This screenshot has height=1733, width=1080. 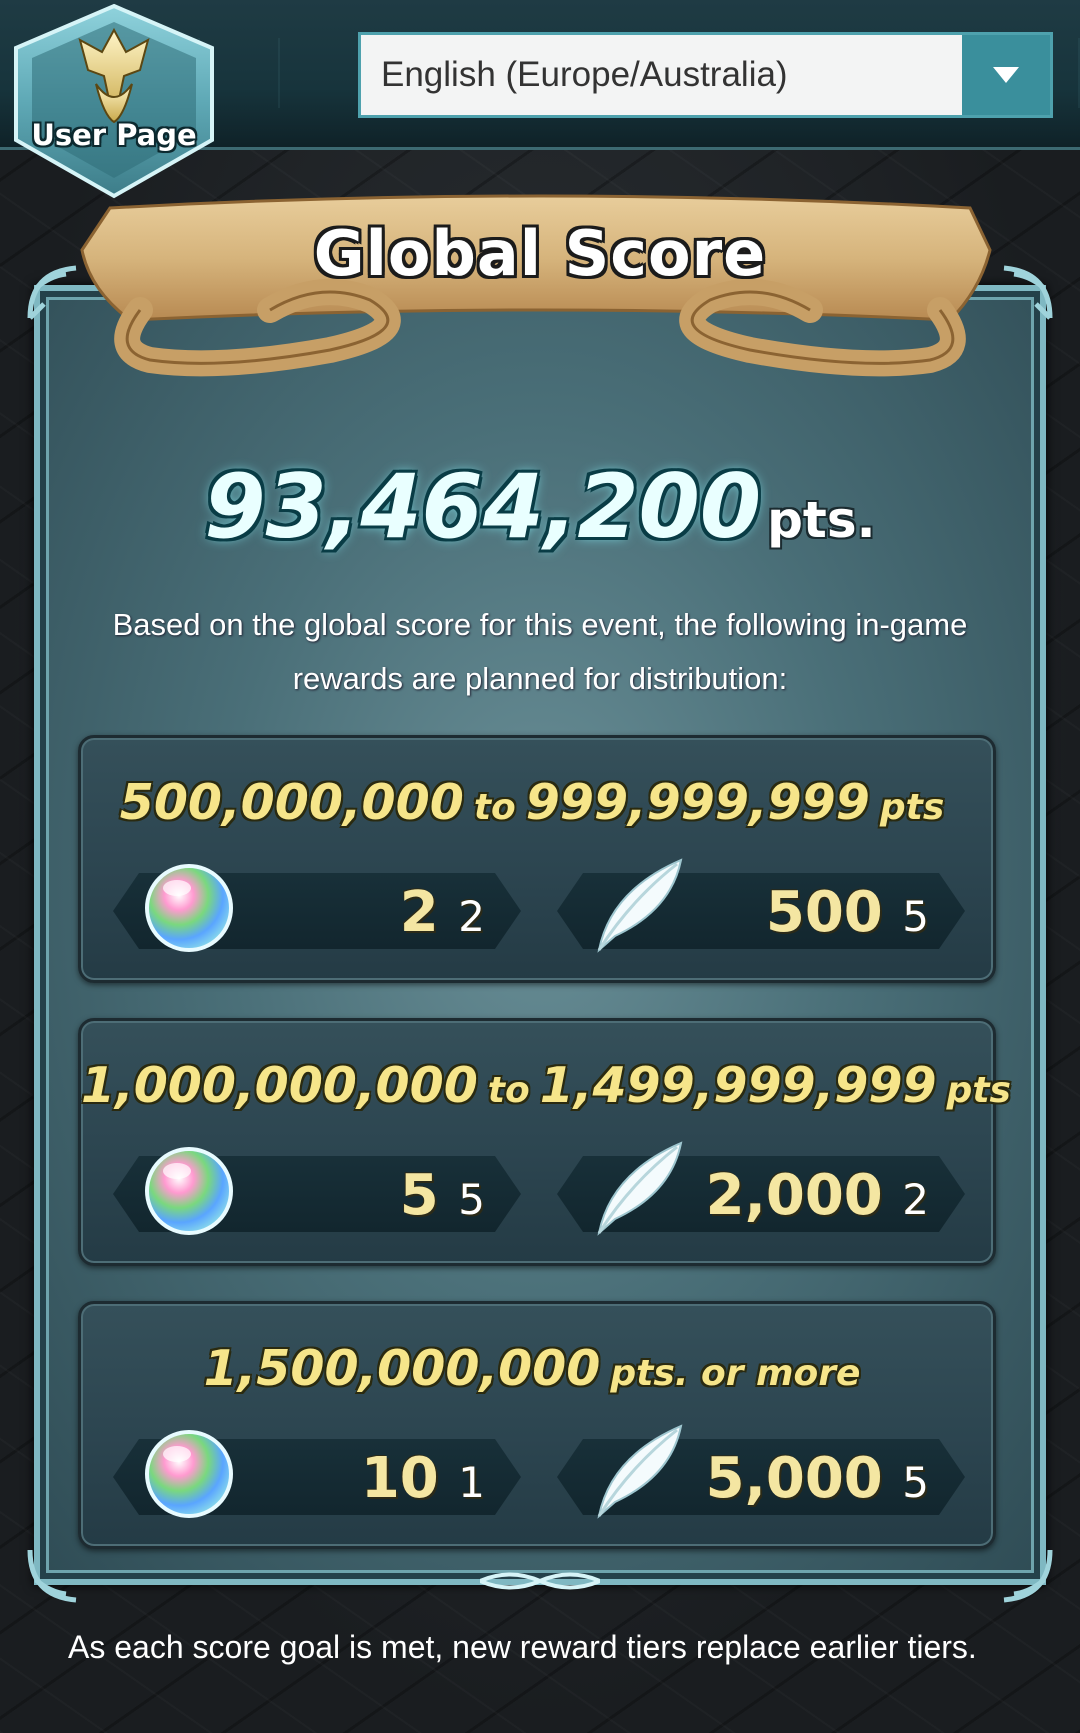 What do you see at coordinates (540, 300) in the screenshot?
I see `title-banner: Global Score` at bounding box center [540, 300].